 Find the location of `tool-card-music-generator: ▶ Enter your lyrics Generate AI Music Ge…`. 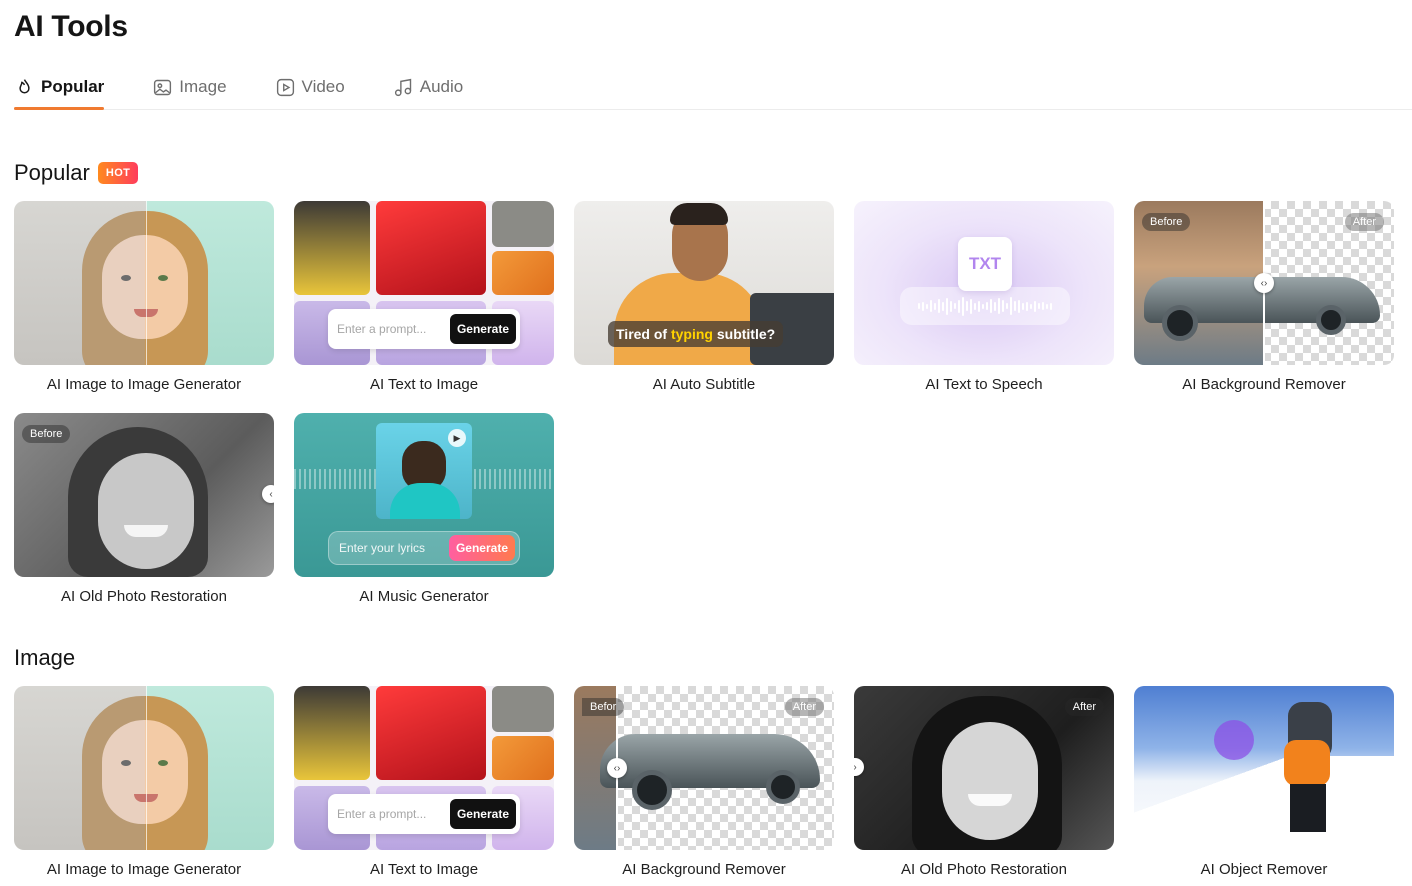

tool-card-music-generator: ▶ Enter your lyrics Generate AI Music Ge… is located at coordinates (424, 509).